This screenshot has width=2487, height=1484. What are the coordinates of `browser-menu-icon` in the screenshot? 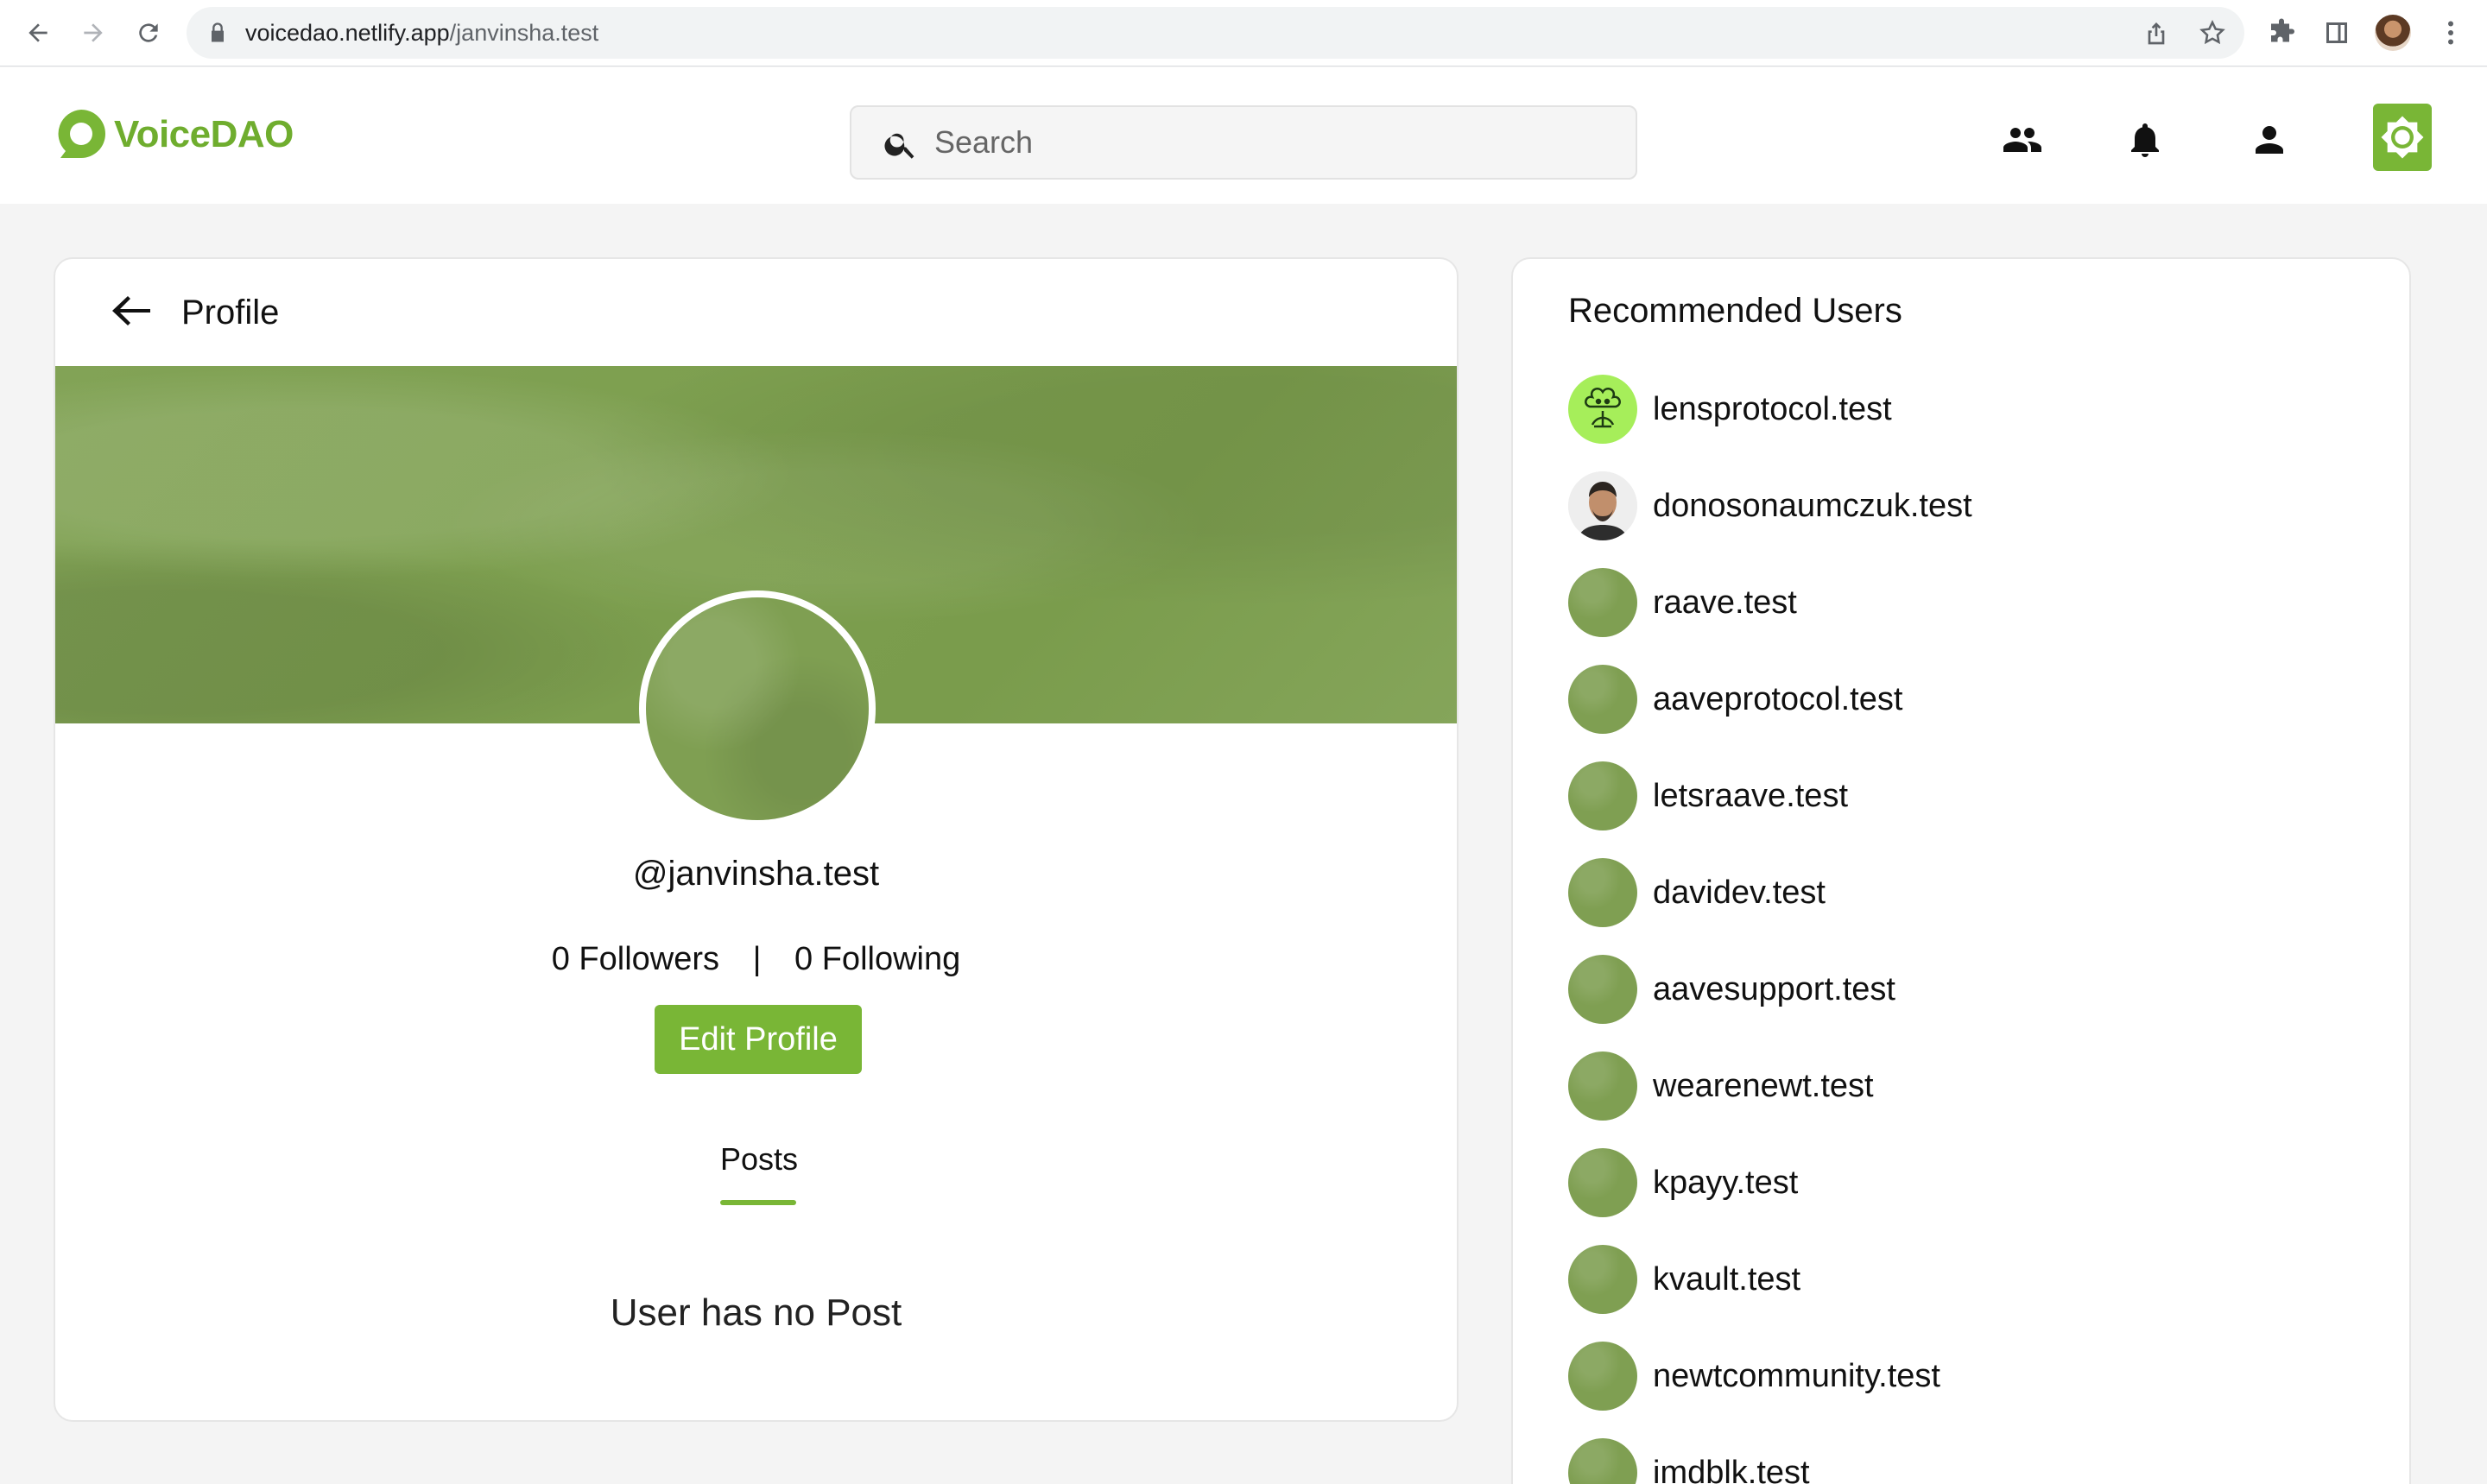 It's located at (2450, 32).